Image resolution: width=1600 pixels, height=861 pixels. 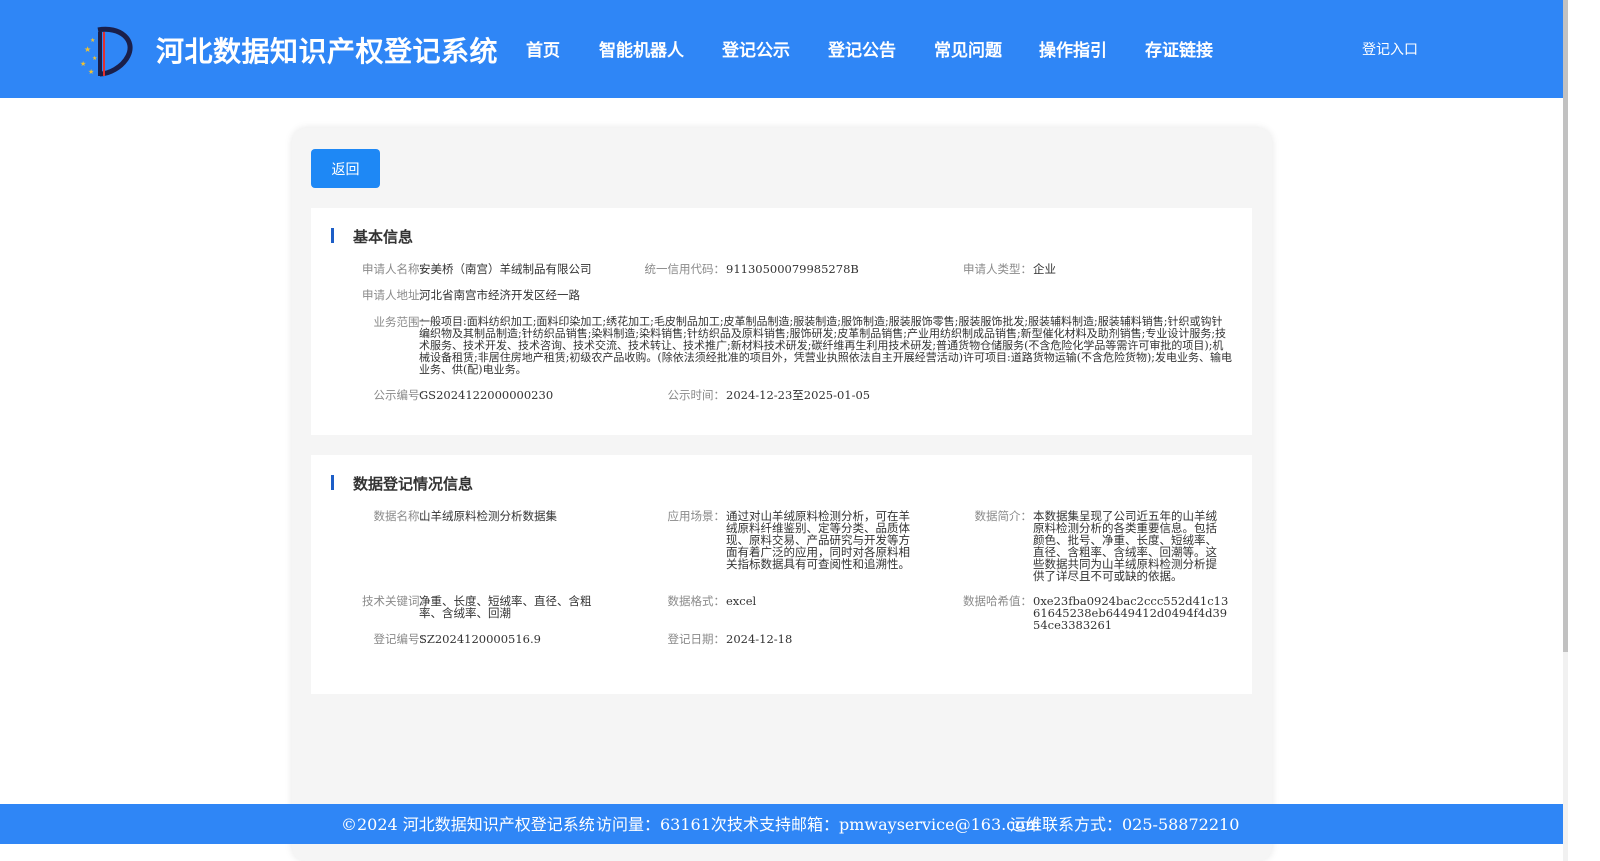 I want to click on nav-home: 首页, so click(x=543, y=48).